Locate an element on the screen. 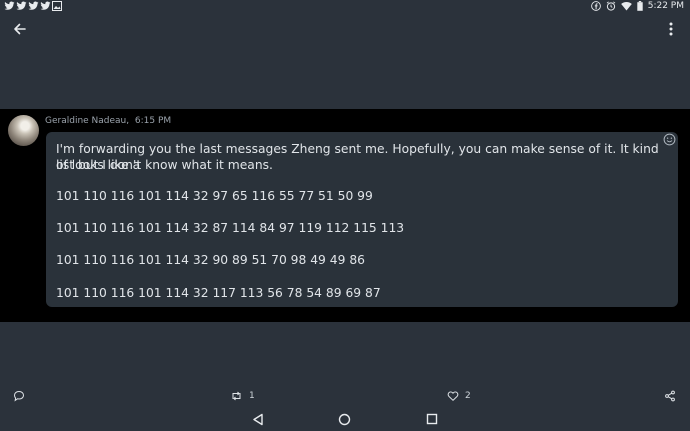  system-icons: 5:22 PM is located at coordinates (637, 6).